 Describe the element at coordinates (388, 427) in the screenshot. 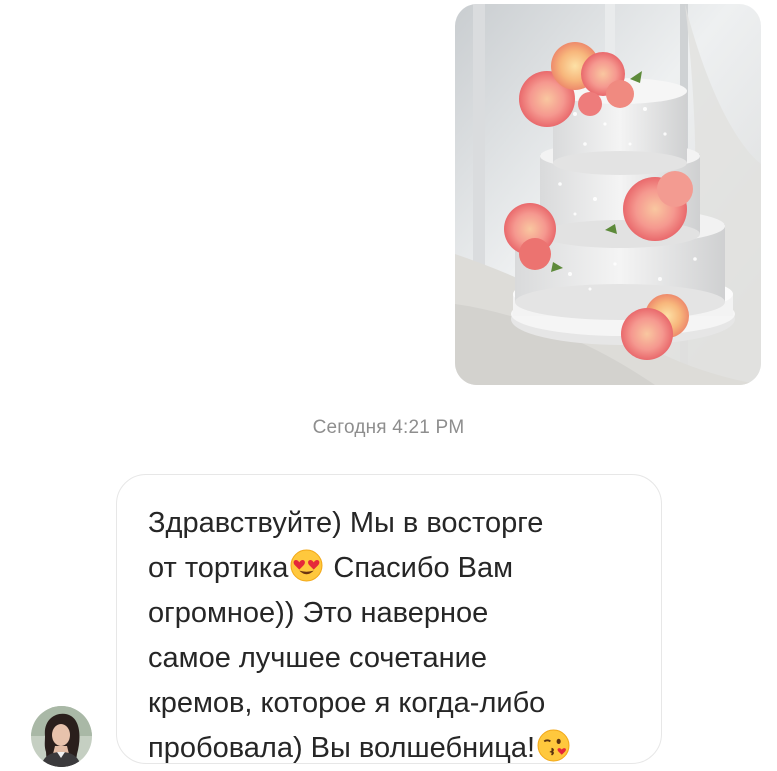

I see `message-timestamp: Сегодня 4:21 PM` at that location.